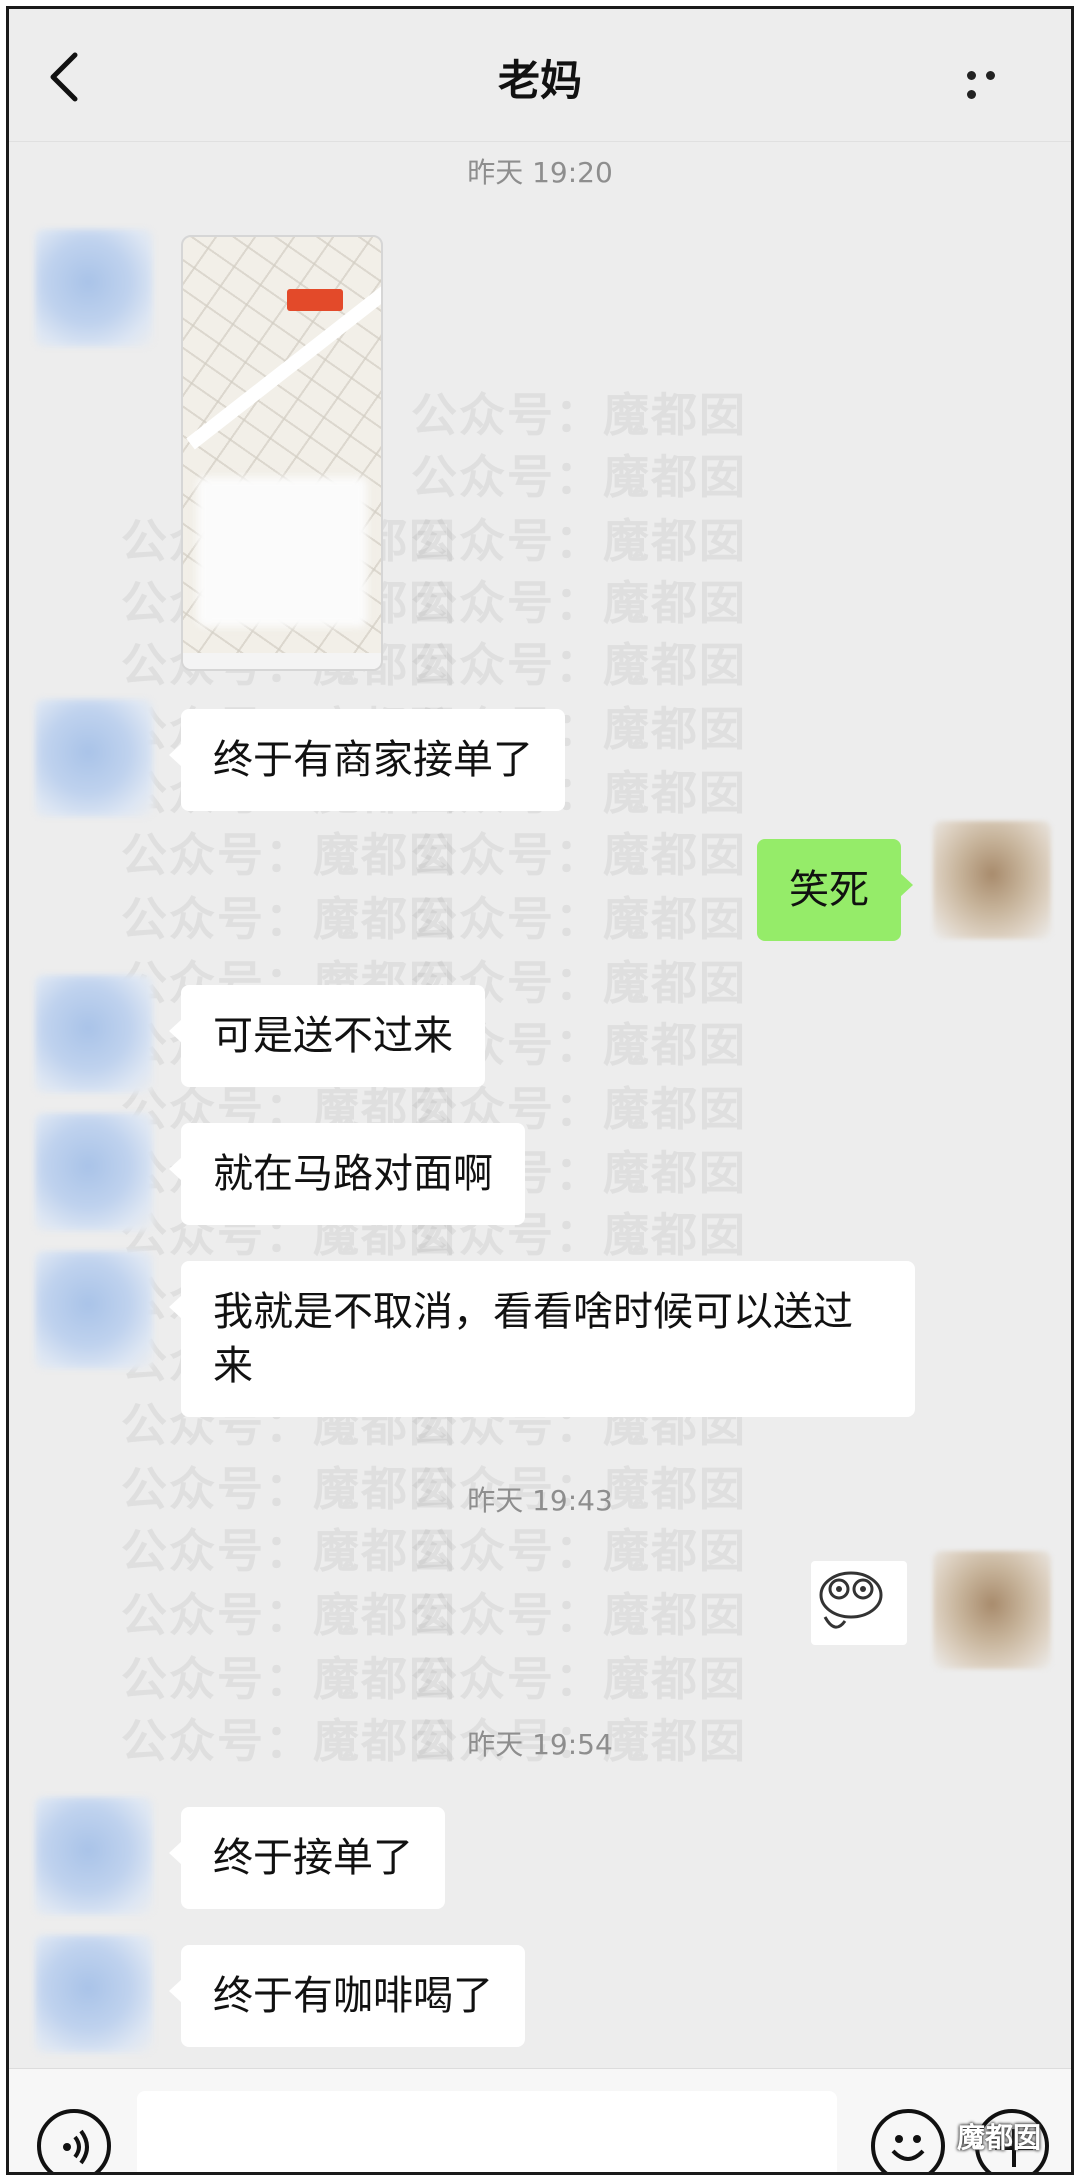  What do you see at coordinates (307, 1858) in the screenshot?
I see `message-bubble: 终于接单了` at bounding box center [307, 1858].